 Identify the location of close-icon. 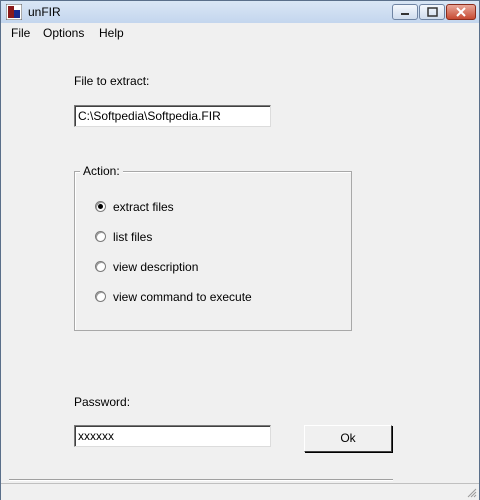
(461, 12).